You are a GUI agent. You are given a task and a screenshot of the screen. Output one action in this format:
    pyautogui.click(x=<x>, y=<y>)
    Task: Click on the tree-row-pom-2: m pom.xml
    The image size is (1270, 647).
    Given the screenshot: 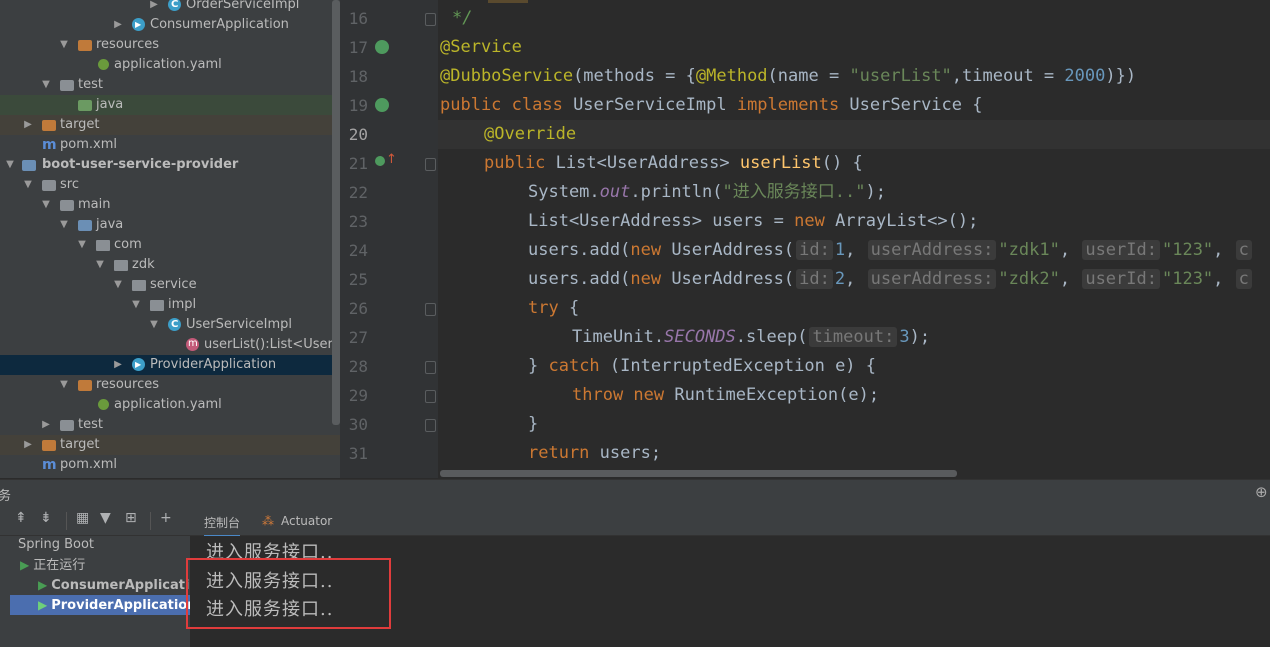 What is the action you would take?
    pyautogui.click(x=170, y=465)
    